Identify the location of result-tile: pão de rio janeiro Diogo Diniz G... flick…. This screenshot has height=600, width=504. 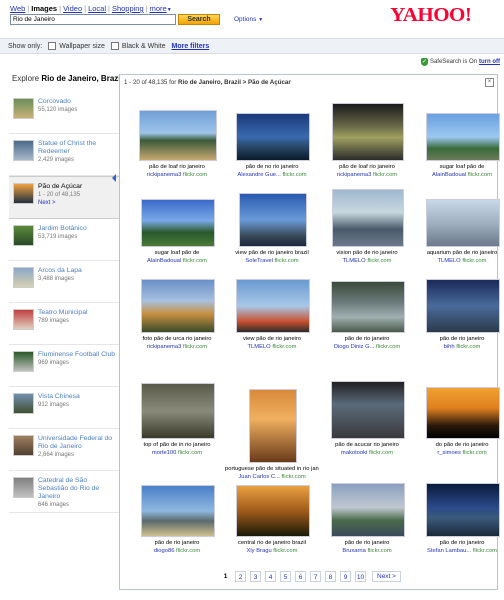
(367, 318).